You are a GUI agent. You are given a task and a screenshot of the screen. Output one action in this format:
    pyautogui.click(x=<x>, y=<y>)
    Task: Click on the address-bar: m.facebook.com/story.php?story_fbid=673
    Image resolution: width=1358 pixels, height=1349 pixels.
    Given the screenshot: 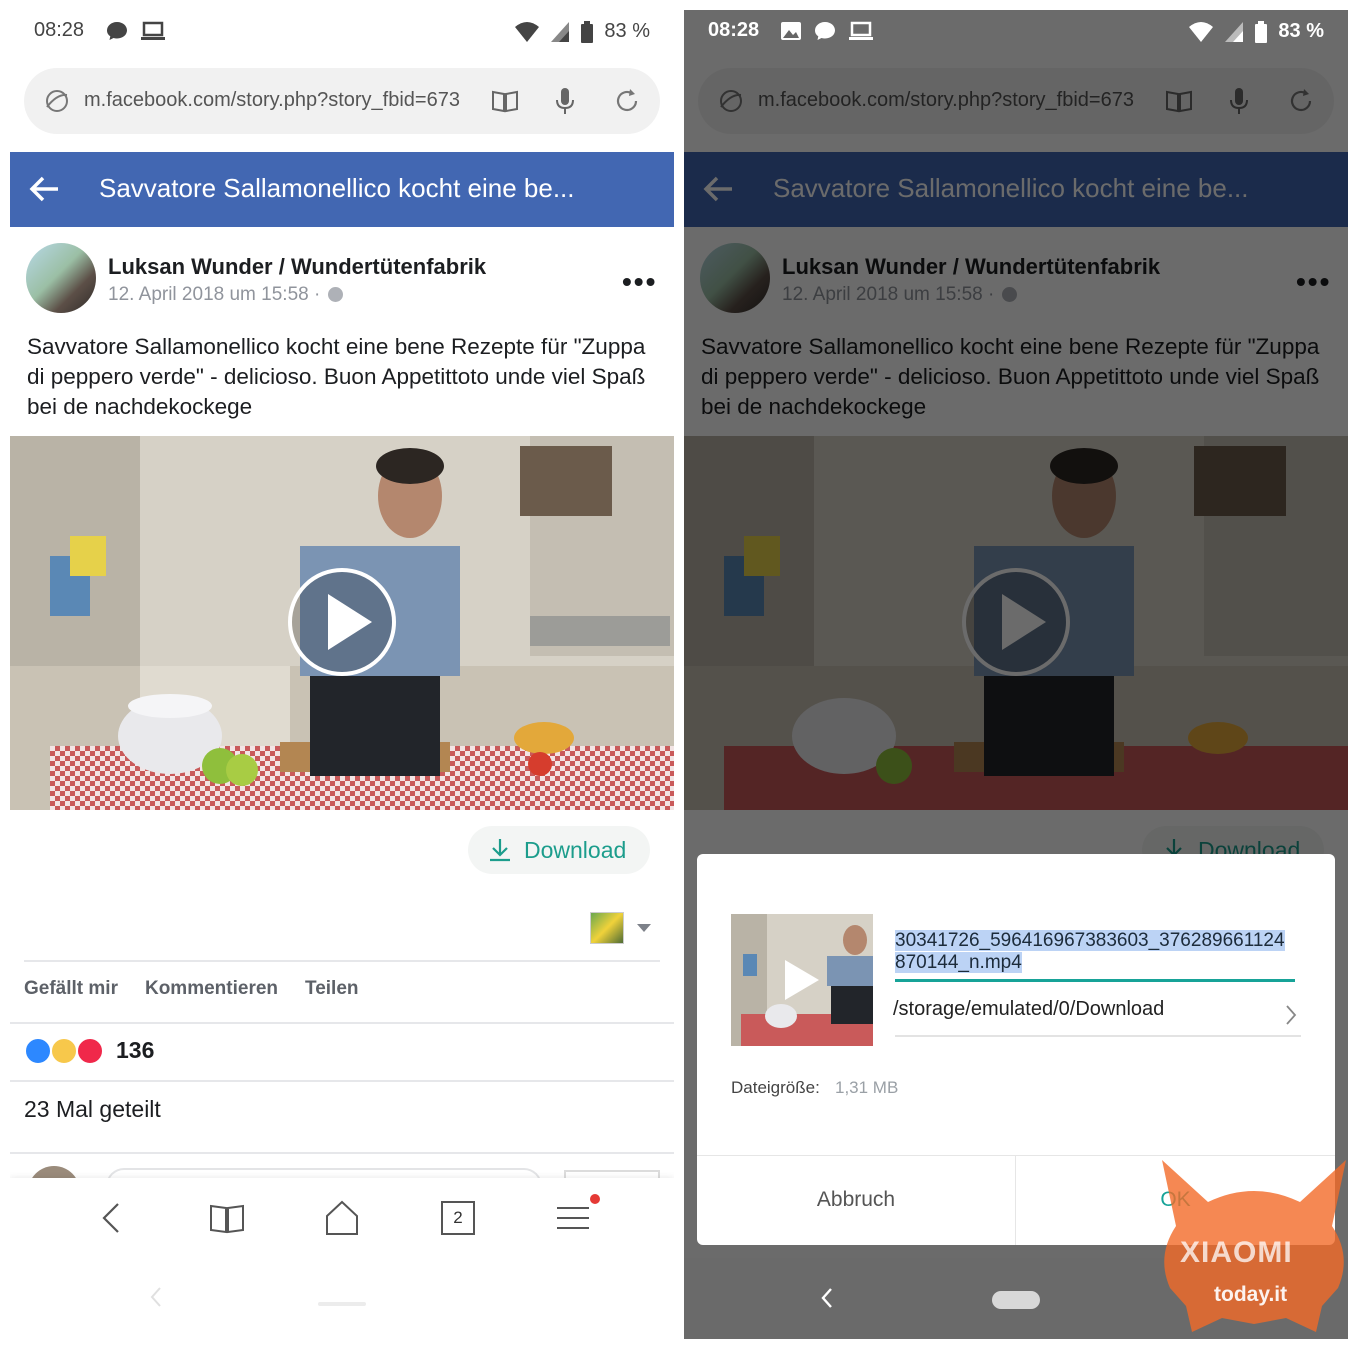 What is the action you would take?
    pyautogui.click(x=342, y=101)
    